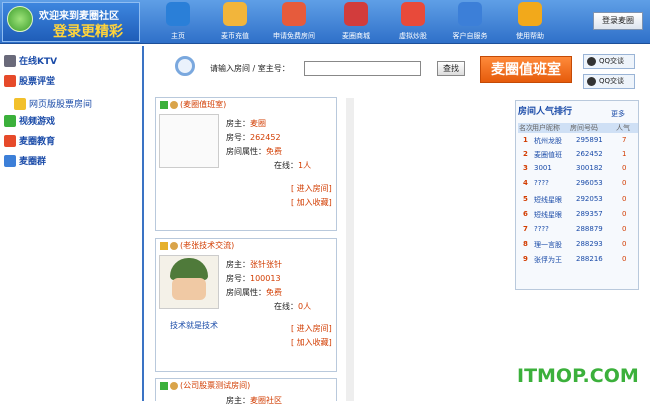 This screenshot has width=650, height=406. Describe the element at coordinates (246, 246) in the screenshot. I see `room-title: (老张技术交流)` at that location.